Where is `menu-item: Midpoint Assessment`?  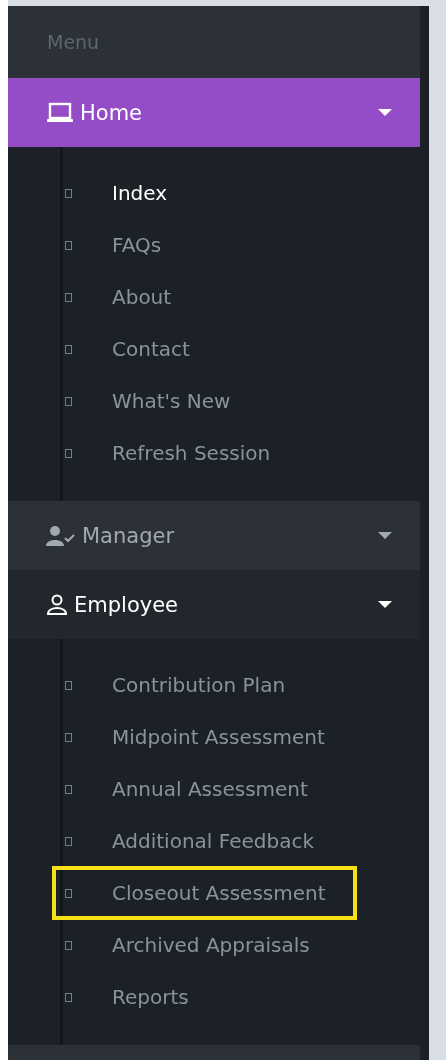 menu-item: Midpoint Assessment is located at coordinates (218, 737).